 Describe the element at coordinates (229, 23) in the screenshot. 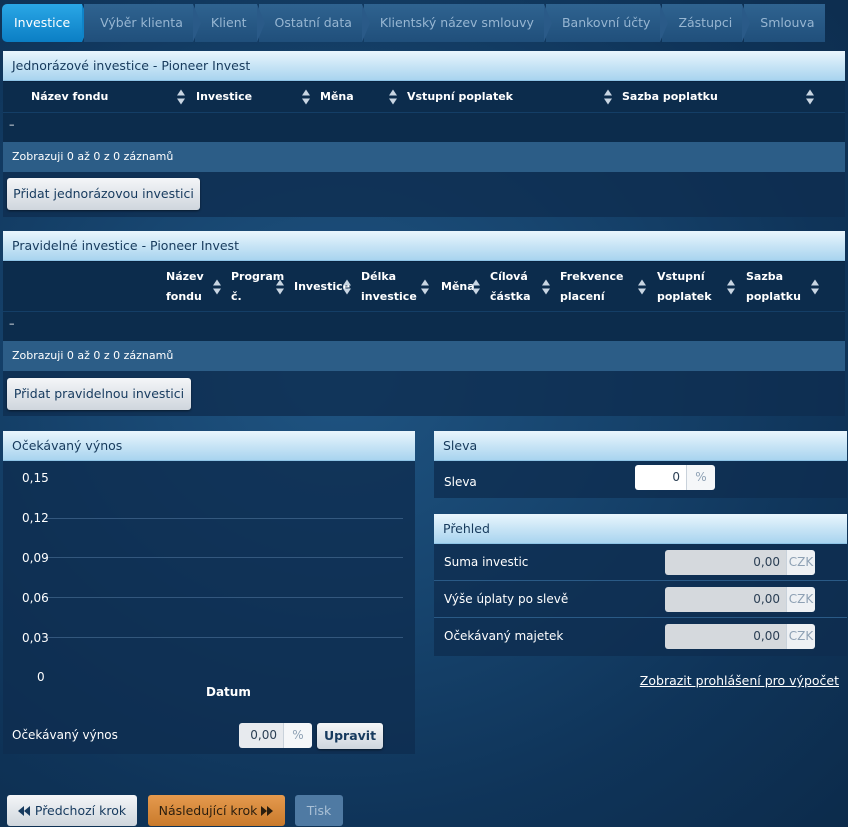

I see `tab-klient: Klient` at that location.